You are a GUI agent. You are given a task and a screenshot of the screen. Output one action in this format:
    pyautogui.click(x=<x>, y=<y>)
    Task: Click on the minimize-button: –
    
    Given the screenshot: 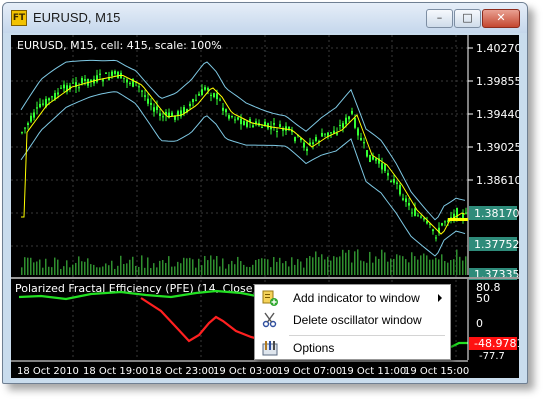 What is the action you would take?
    pyautogui.click(x=439, y=18)
    